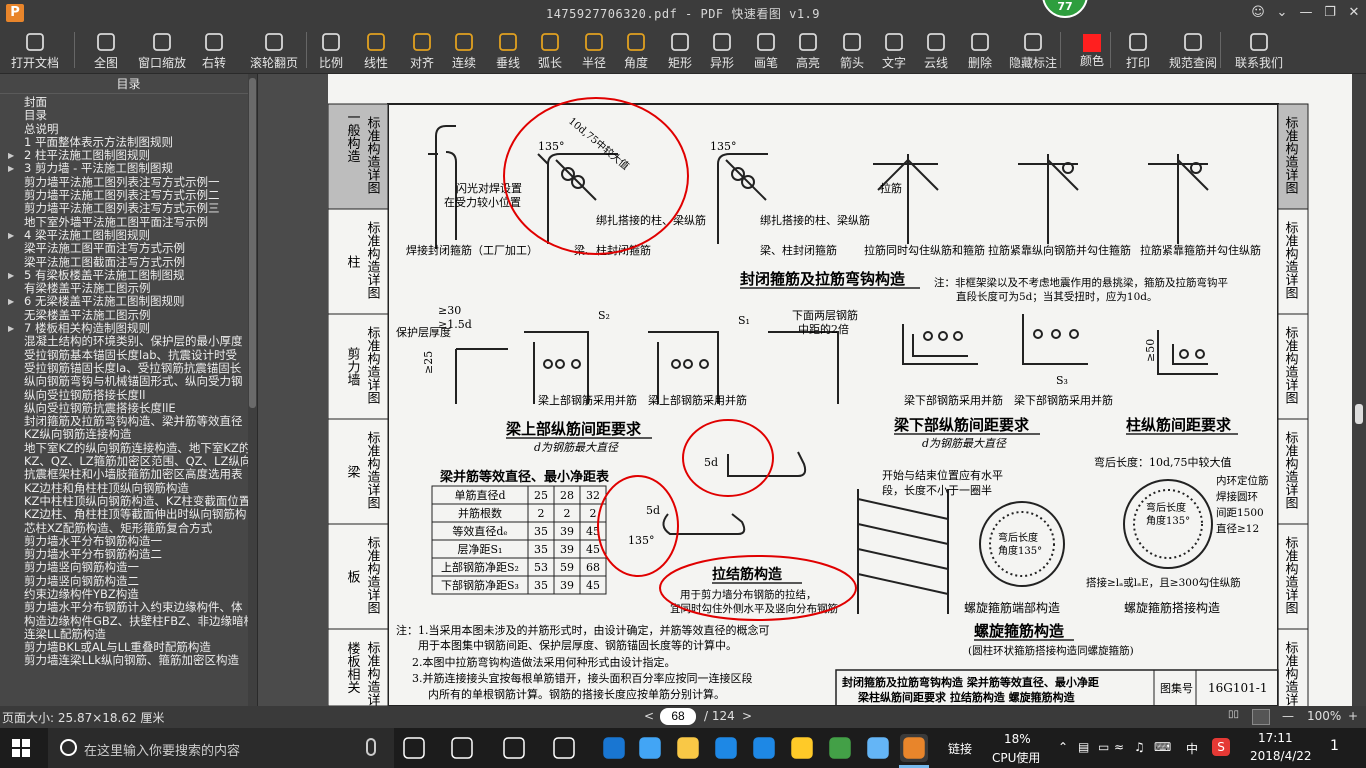  What do you see at coordinates (221, 748) in the screenshot?
I see `taskbar-search-box: 在这里输入你要搜索的内容` at bounding box center [221, 748].